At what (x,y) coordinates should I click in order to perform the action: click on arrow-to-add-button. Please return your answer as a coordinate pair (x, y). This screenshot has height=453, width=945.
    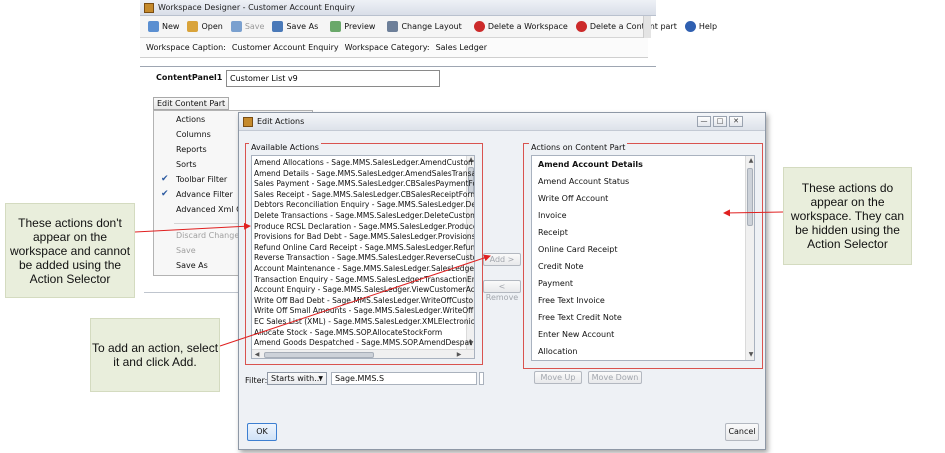
    Looking at the image, I should click on (355, 300).